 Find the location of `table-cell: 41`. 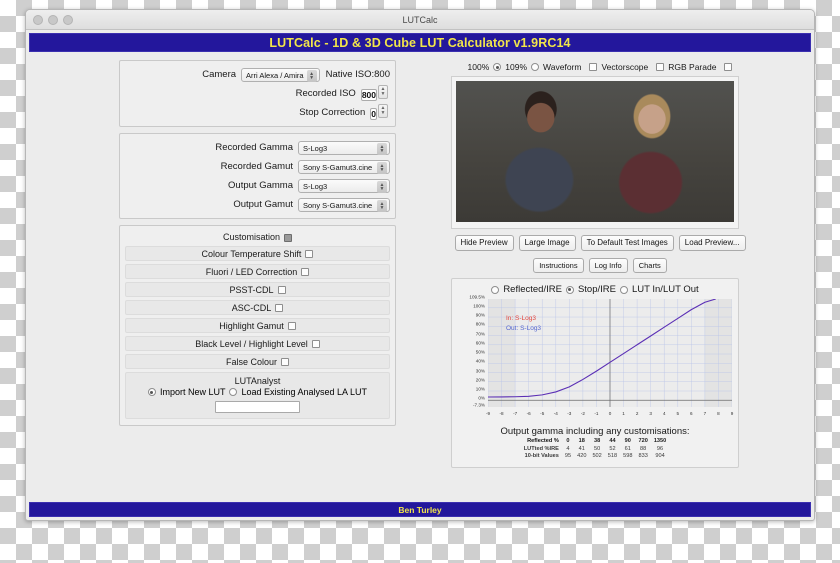

table-cell: 41 is located at coordinates (581, 448).